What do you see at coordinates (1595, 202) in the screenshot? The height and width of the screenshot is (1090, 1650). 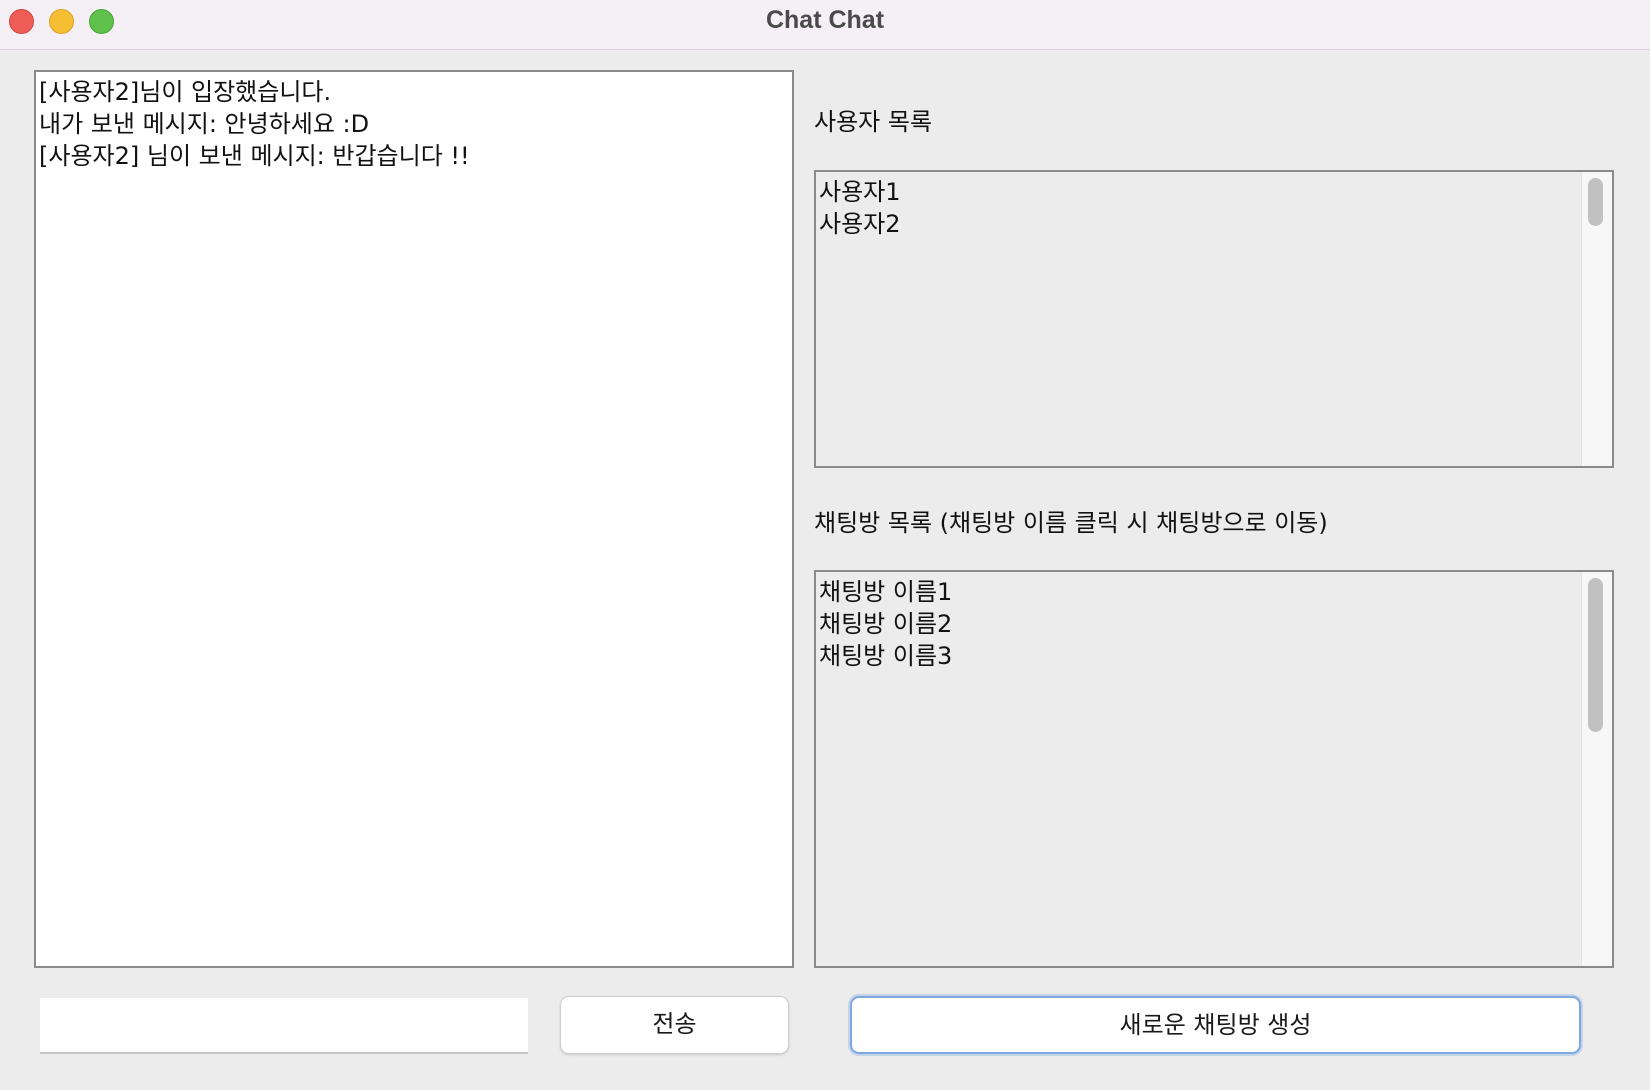 I see `user-list-scroll-thumb` at bounding box center [1595, 202].